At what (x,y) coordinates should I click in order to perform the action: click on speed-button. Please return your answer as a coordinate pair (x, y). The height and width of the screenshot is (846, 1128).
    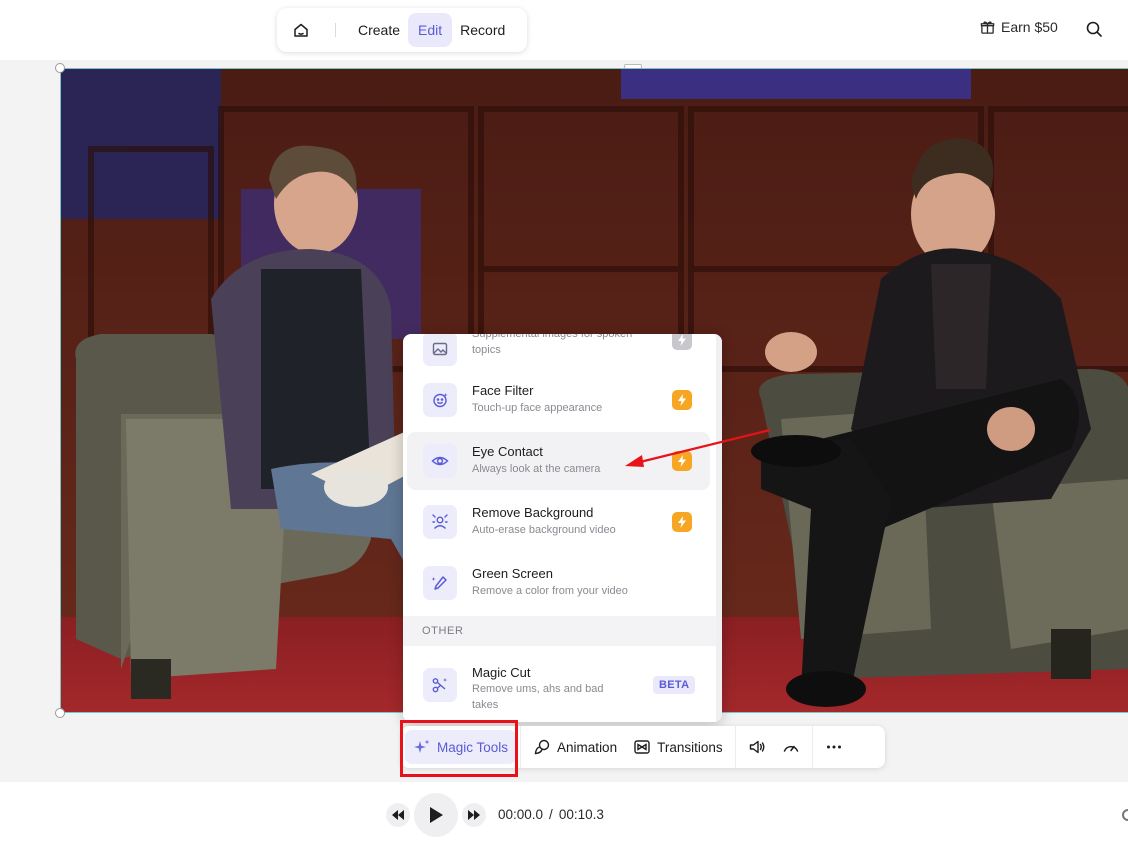
    Looking at the image, I should click on (791, 747).